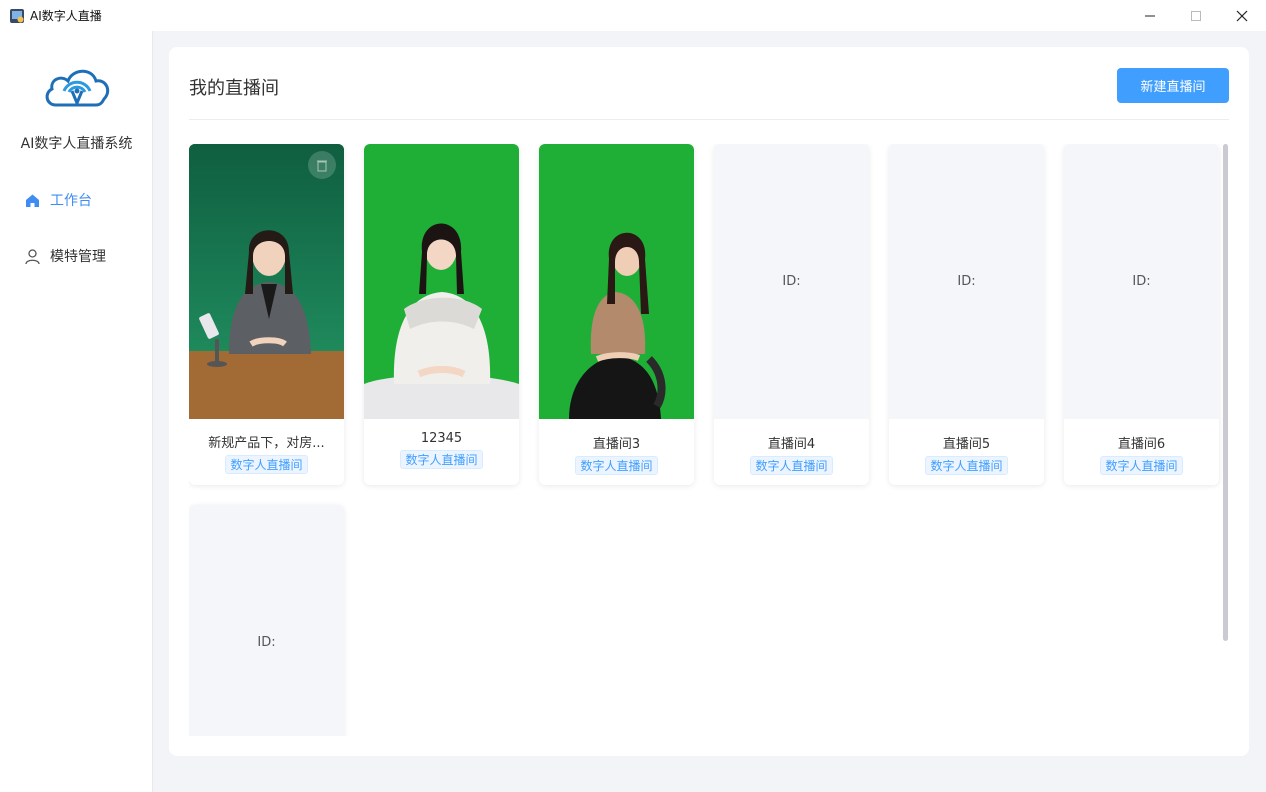 This screenshot has height=792, width=1266. I want to click on cloud-broadcast-logo, so click(77, 88).